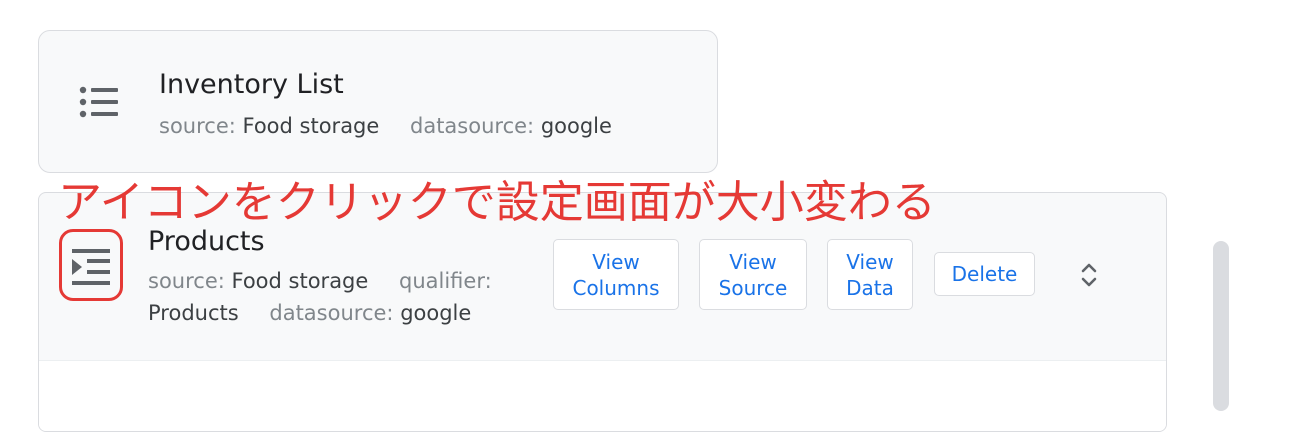 Image resolution: width=1308 pixels, height=432 pixels. What do you see at coordinates (602, 395) in the screenshot?
I see `card-content-area` at bounding box center [602, 395].